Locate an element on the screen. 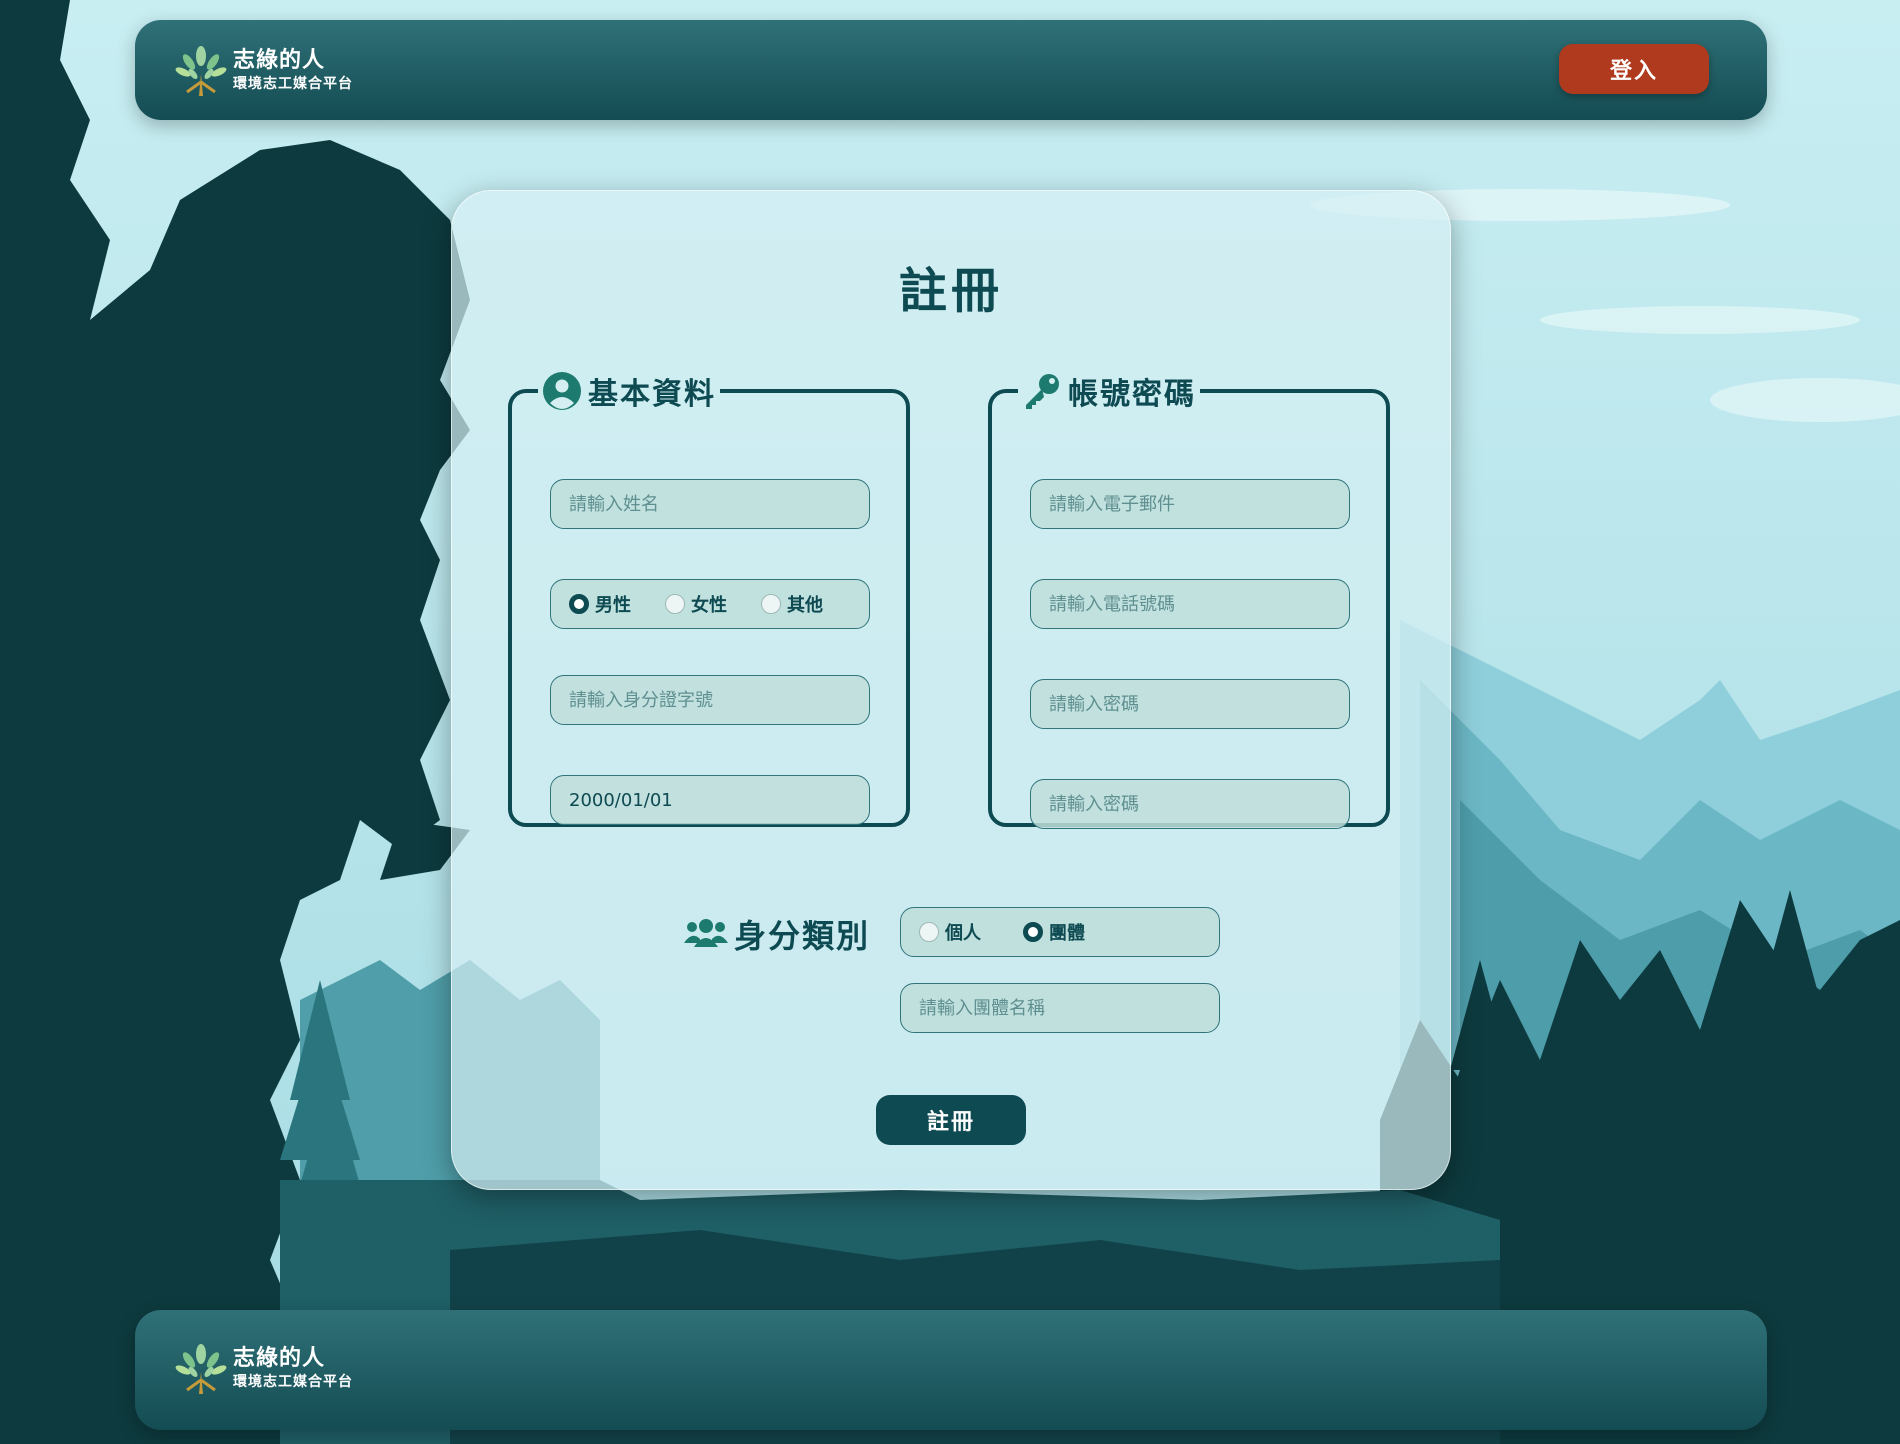  group-name-input is located at coordinates (1060, 1008).